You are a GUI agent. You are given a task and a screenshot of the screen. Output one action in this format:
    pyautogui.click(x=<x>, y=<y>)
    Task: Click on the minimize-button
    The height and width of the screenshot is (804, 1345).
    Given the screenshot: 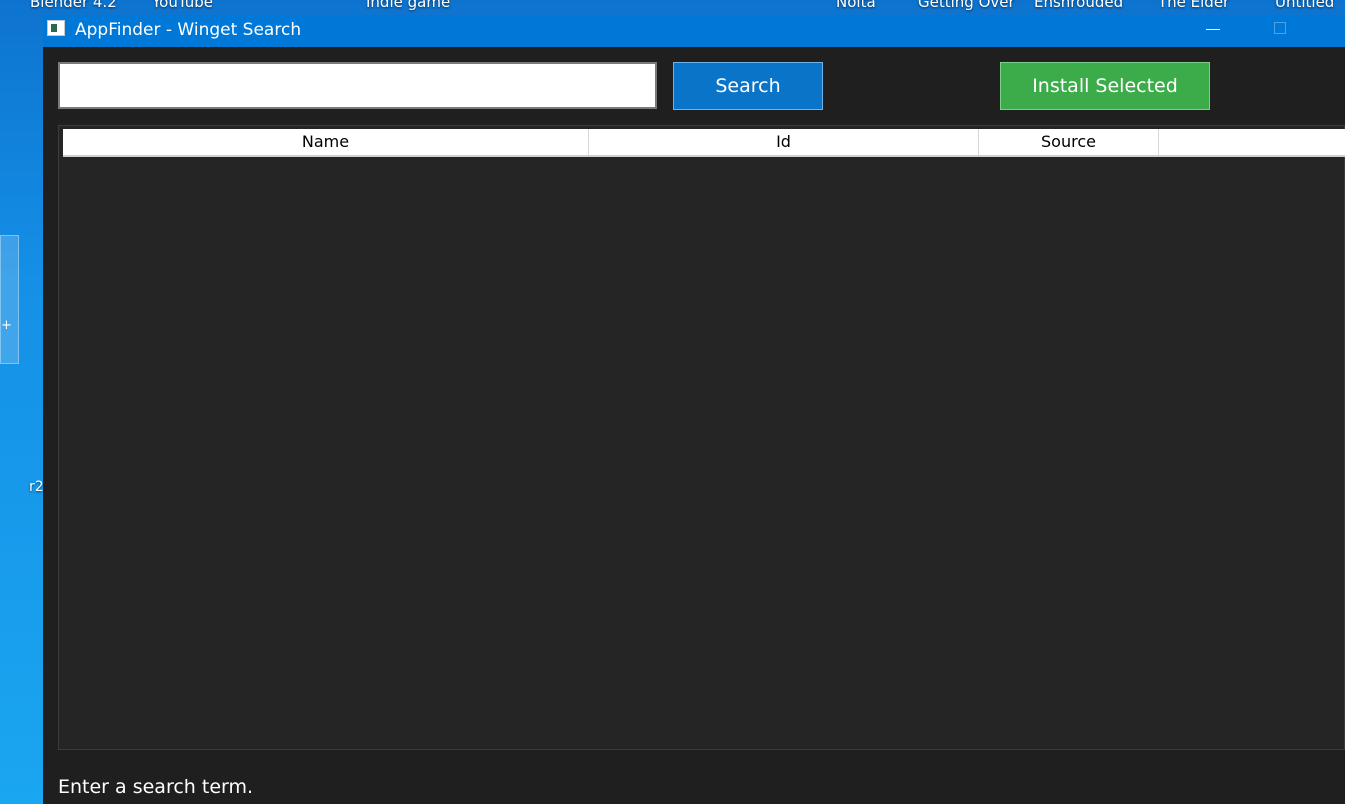 What is the action you would take?
    pyautogui.click(x=1214, y=31)
    